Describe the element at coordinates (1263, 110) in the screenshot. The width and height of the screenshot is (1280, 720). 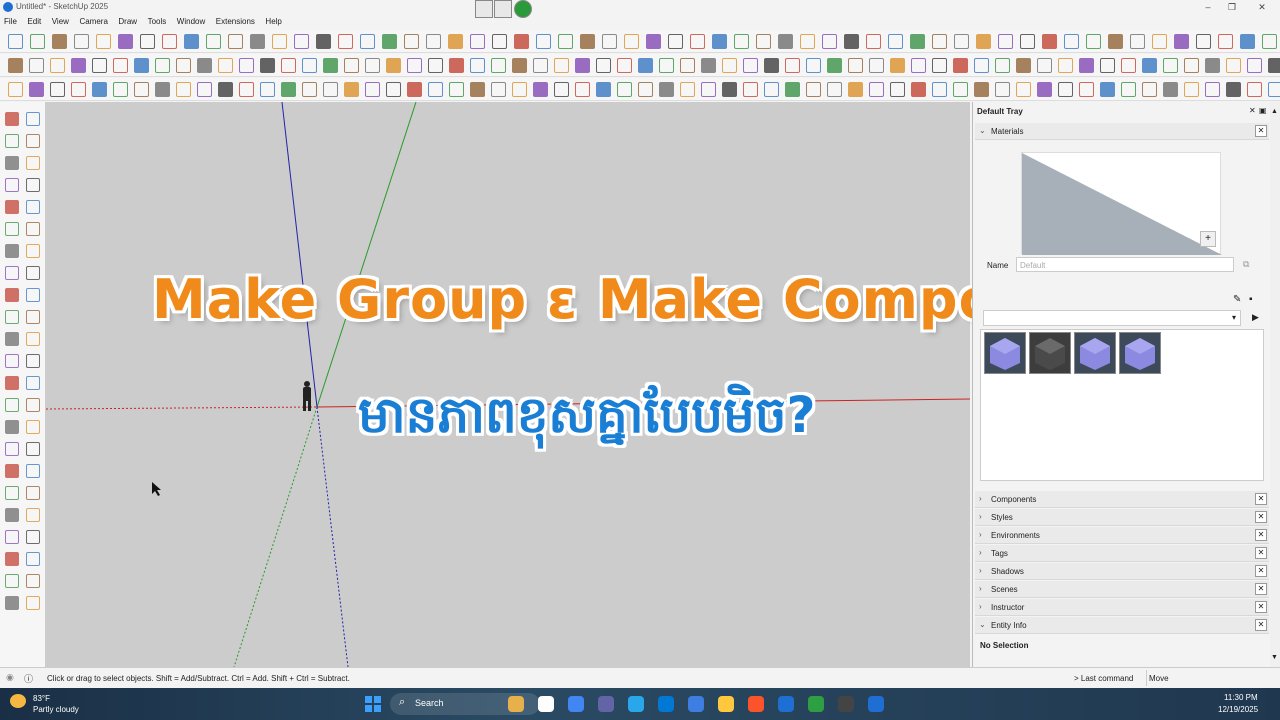
I see `tray-pin-icon: ▣` at that location.